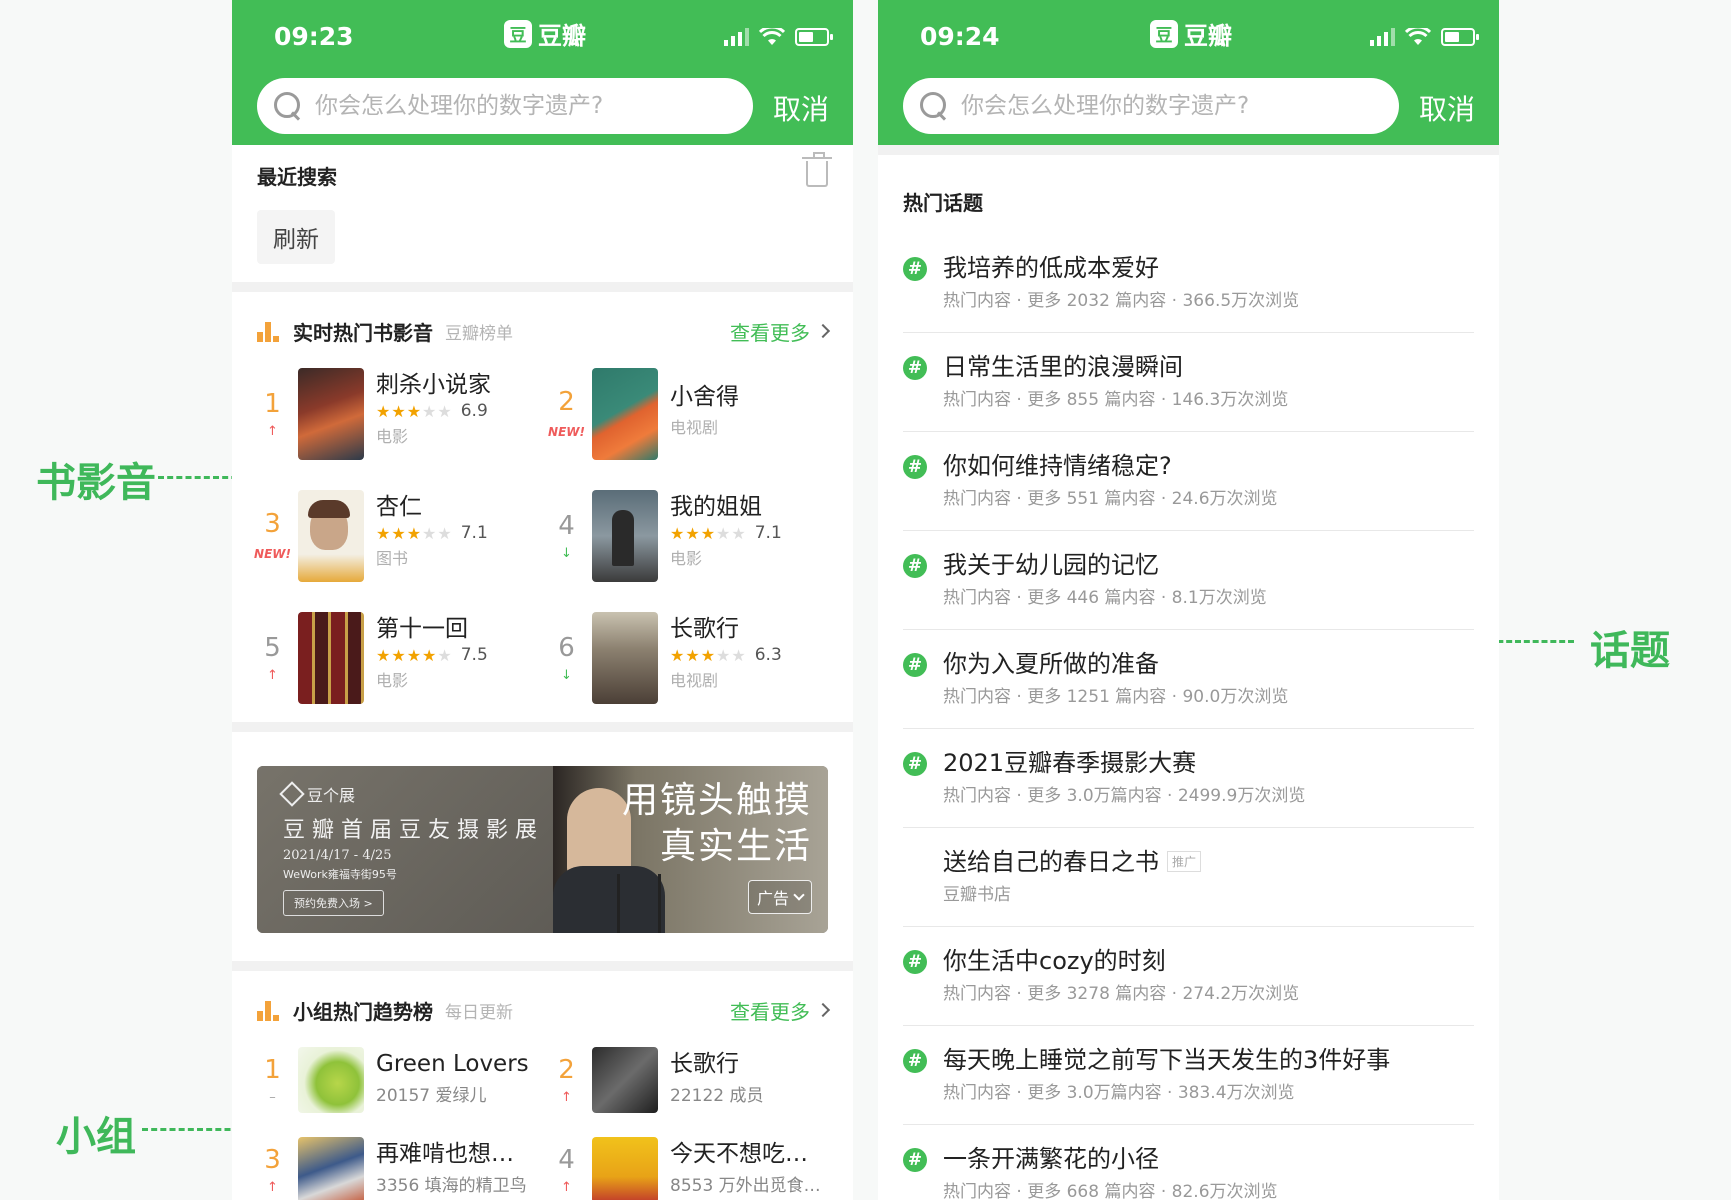 The height and width of the screenshot is (1200, 1731). I want to click on topic-title: 送给自己的春日之书, so click(1051, 862).